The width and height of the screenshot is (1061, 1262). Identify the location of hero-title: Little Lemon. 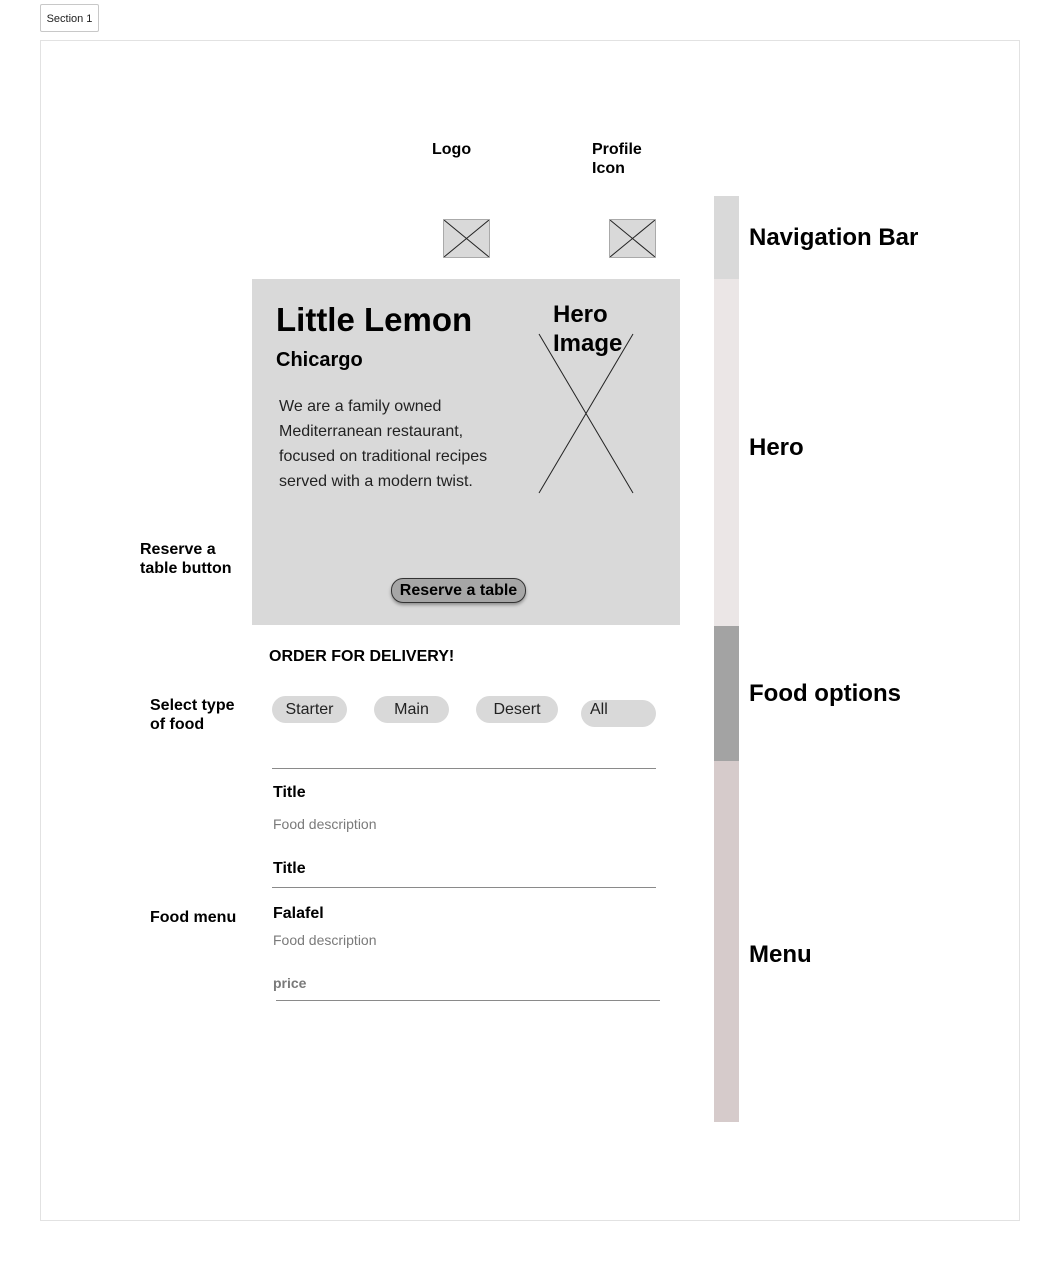
(374, 319).